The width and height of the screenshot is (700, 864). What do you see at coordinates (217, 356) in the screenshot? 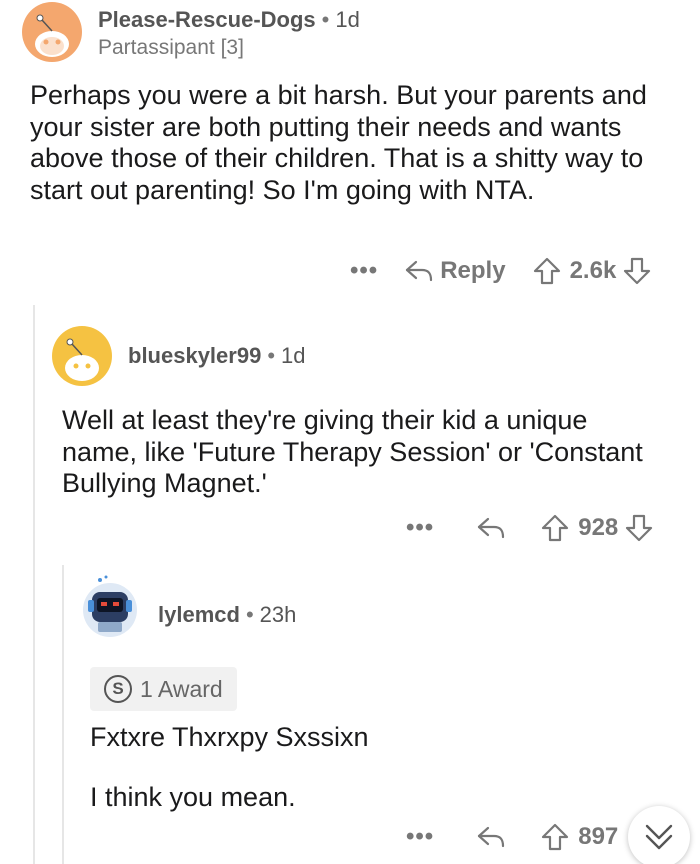
I see `comment-username: blueskyler99 • 1d` at bounding box center [217, 356].